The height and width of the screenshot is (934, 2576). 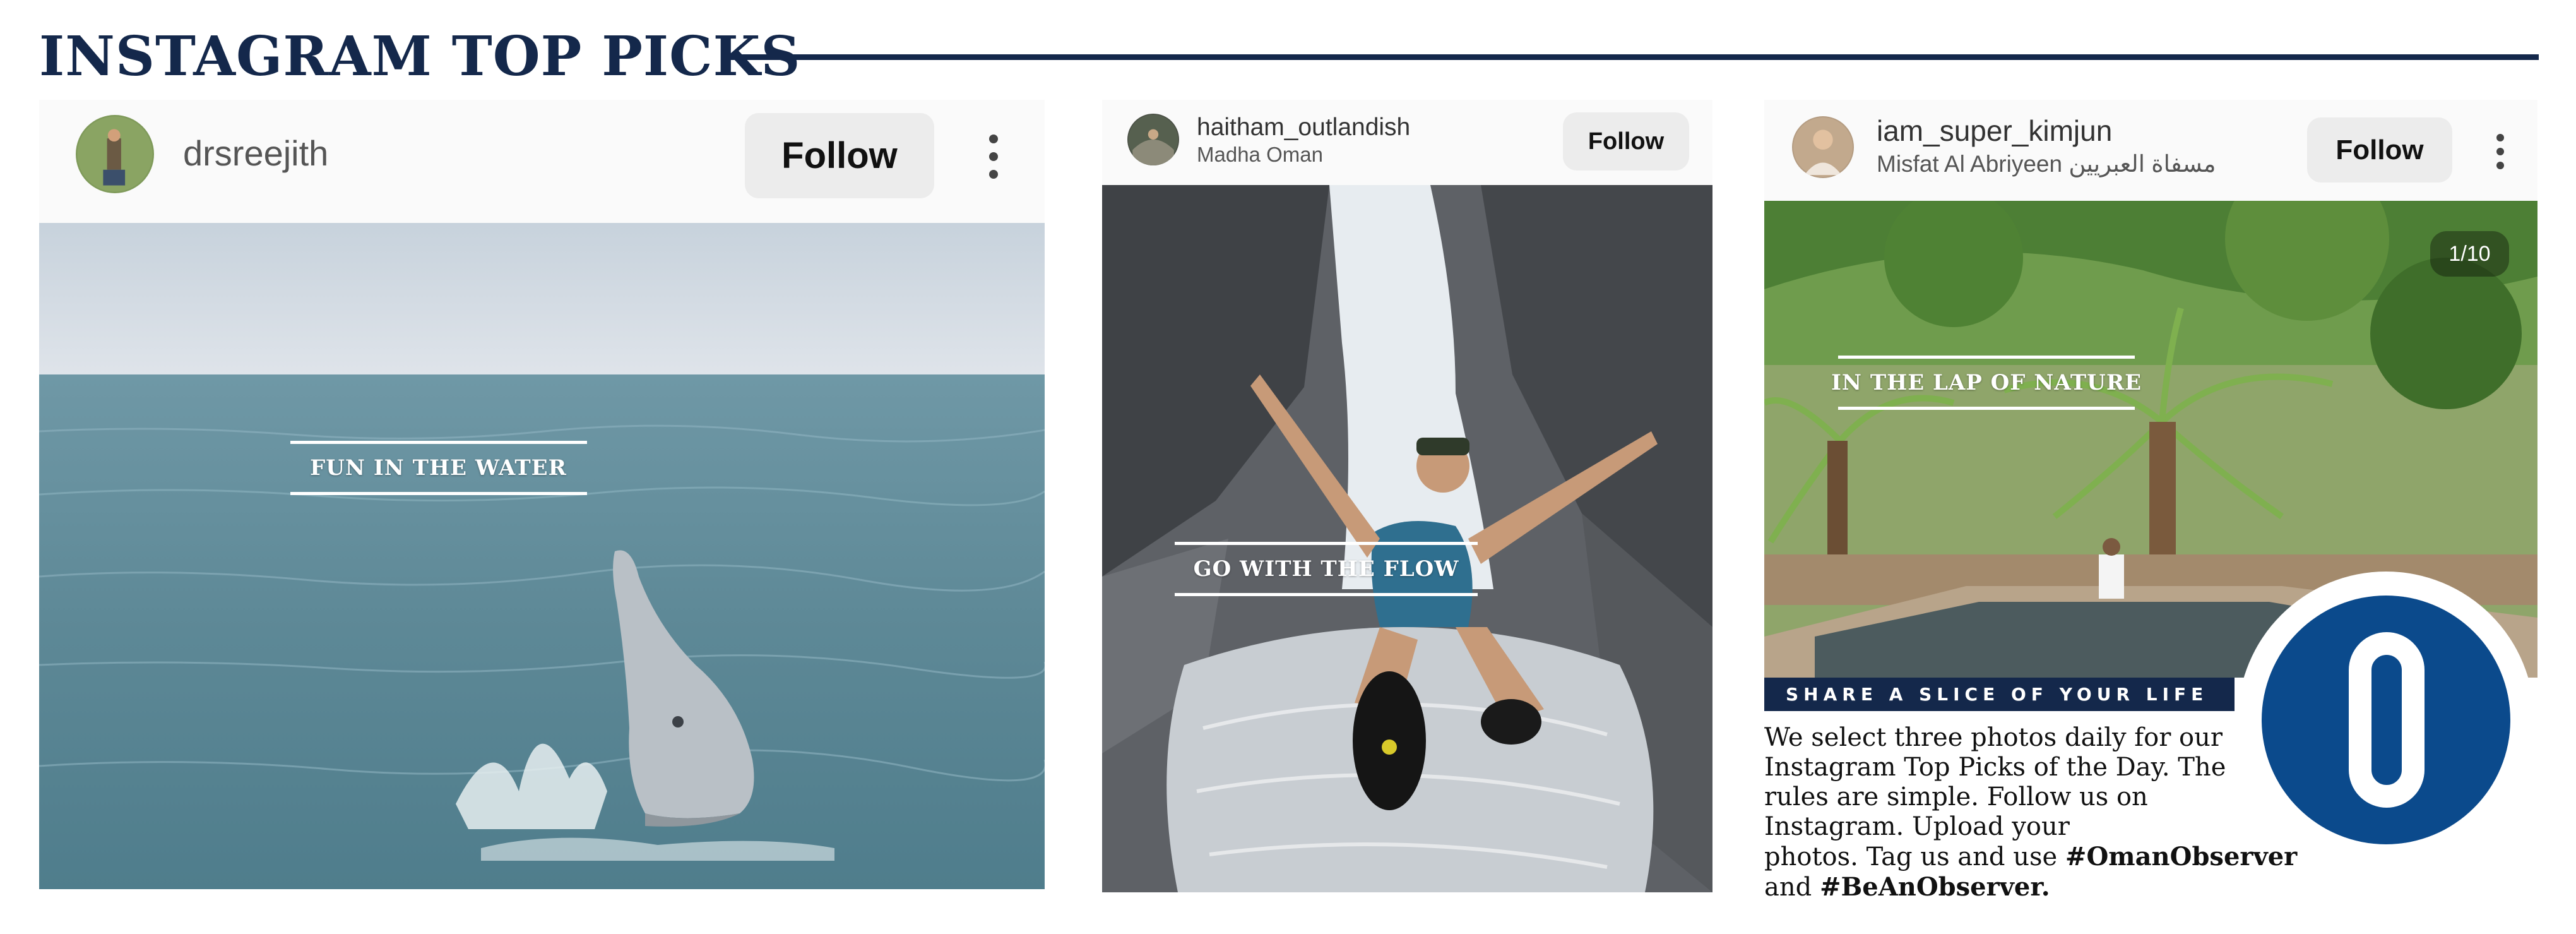 I want to click on logo-letter-o-icon, so click(x=2387, y=720).